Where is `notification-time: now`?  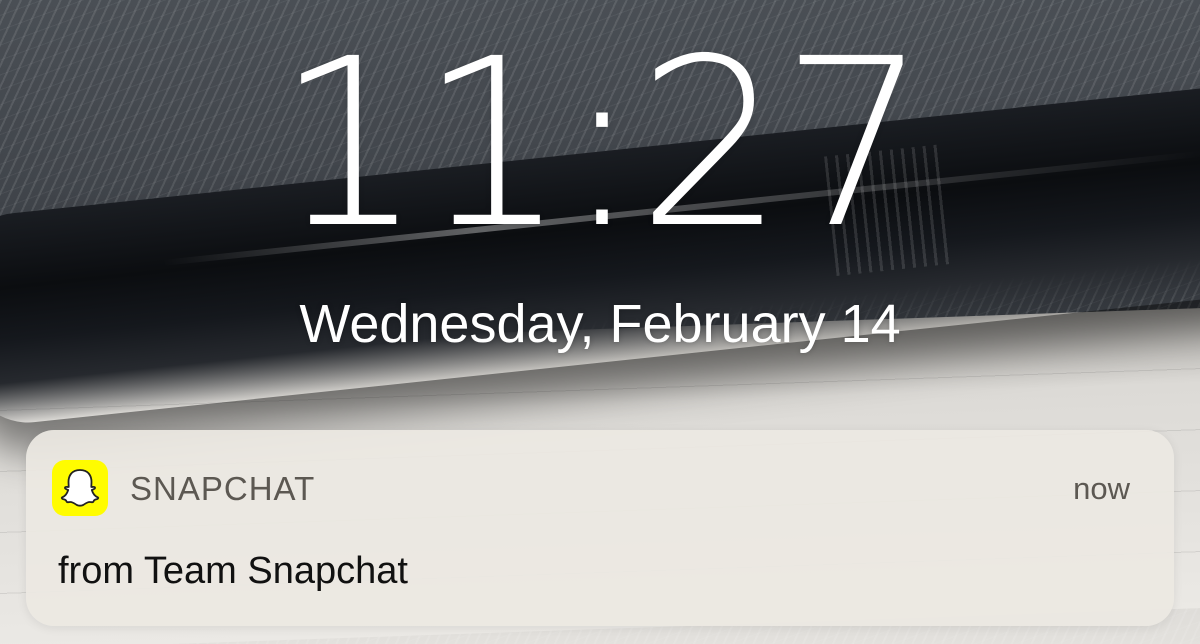 notification-time: now is located at coordinates (1101, 488).